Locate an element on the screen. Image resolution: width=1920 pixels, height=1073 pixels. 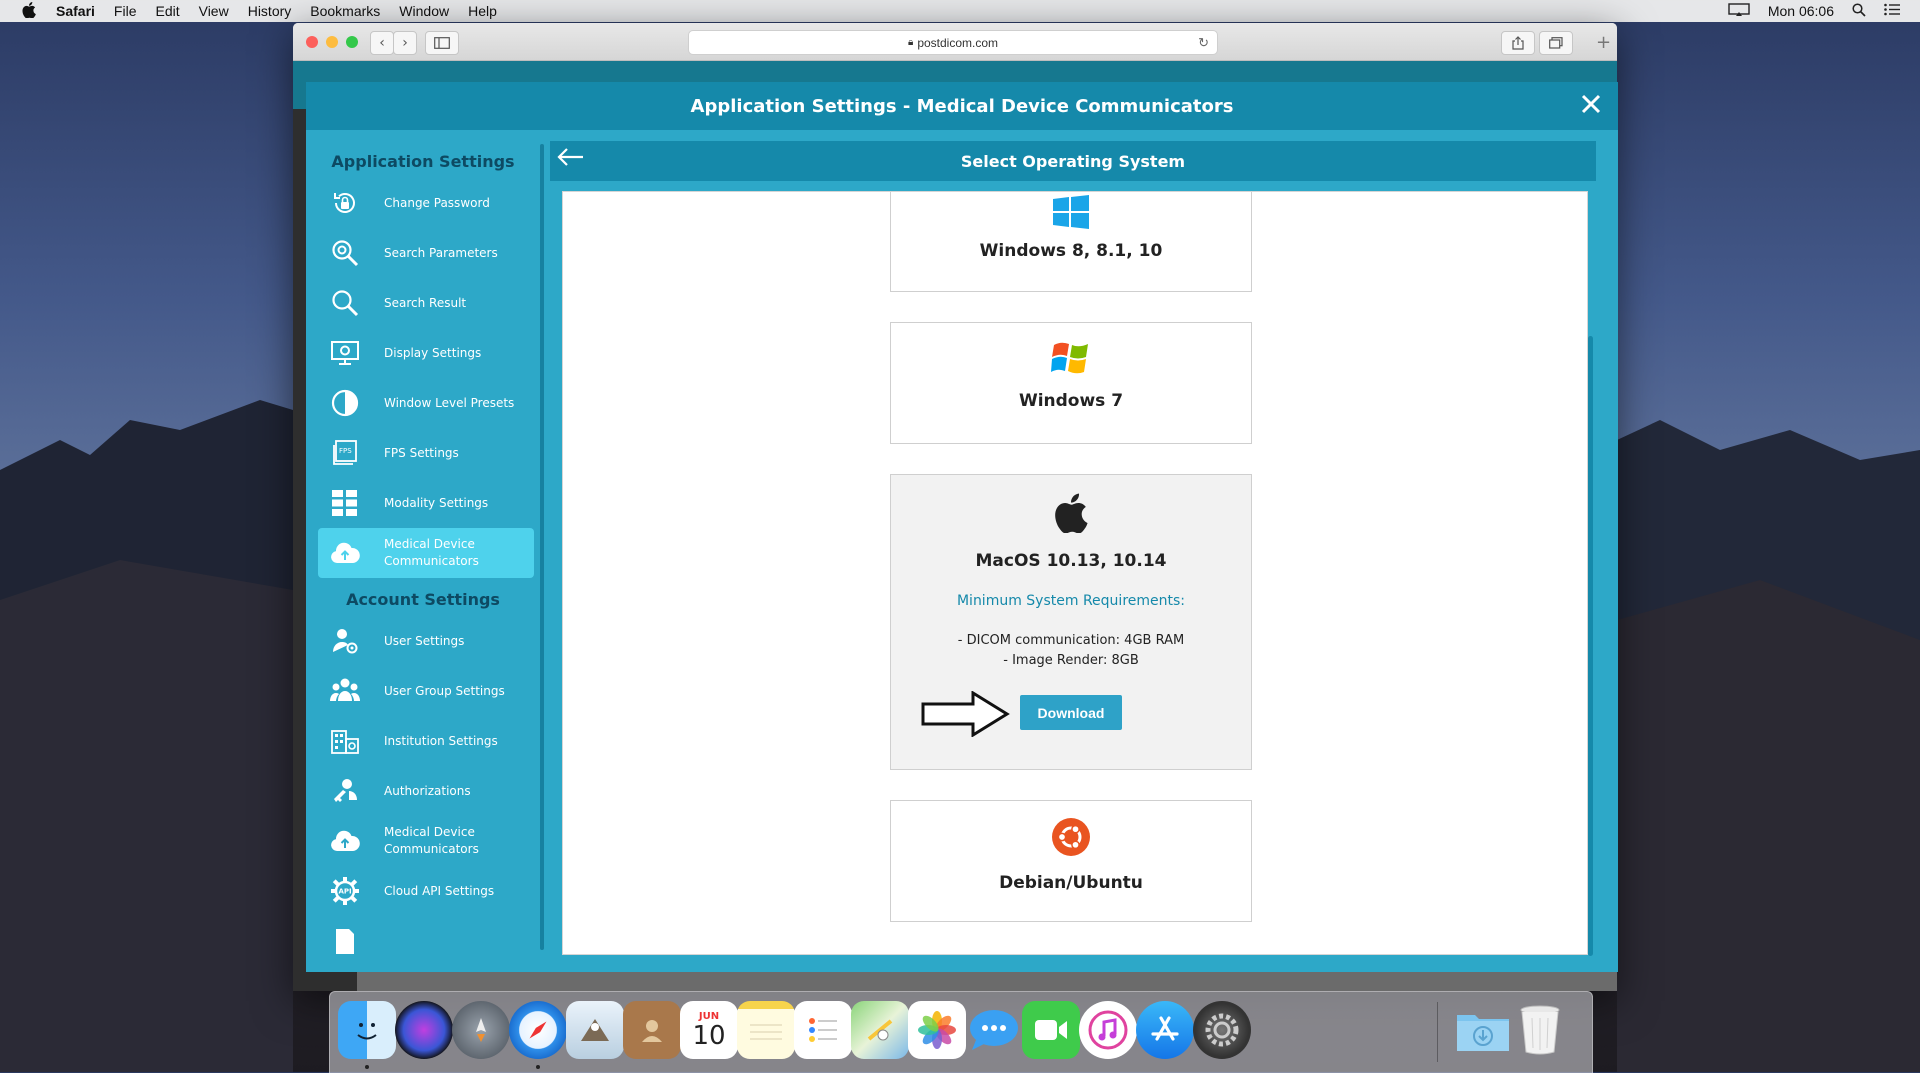
sidebar-item-user-settings: User Settings is located at coordinates (426, 641).